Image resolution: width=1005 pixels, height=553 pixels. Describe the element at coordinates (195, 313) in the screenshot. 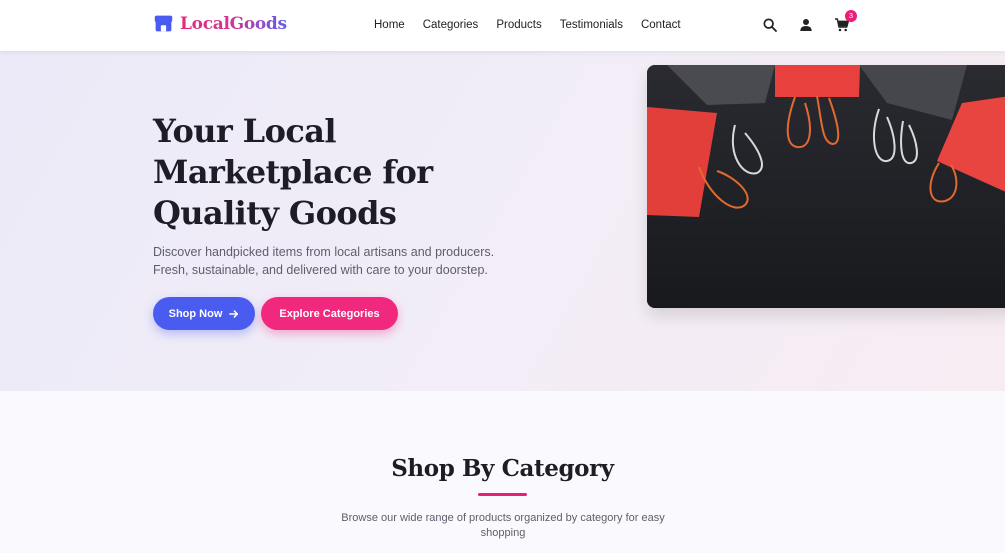

I see `shop-now-label: Shop Now` at that location.